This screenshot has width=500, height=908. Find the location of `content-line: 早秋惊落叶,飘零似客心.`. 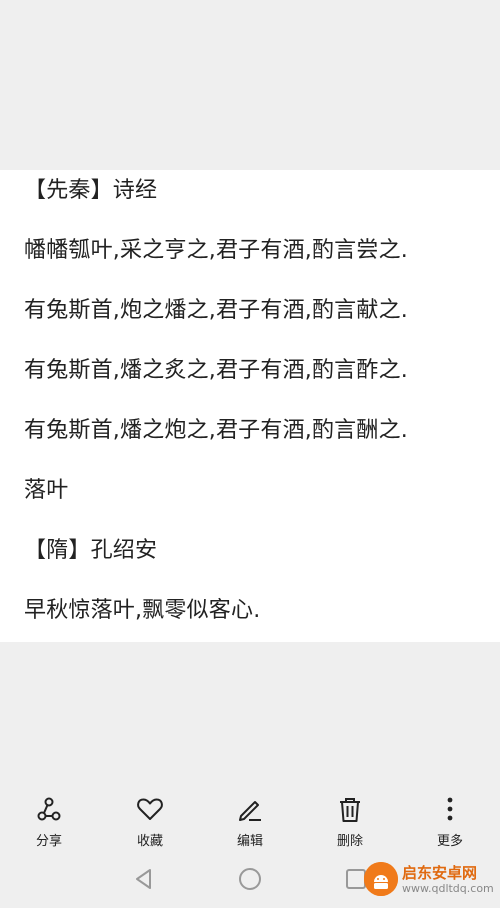

content-line: 早秋惊落叶,飘零似客心. is located at coordinates (142, 610).